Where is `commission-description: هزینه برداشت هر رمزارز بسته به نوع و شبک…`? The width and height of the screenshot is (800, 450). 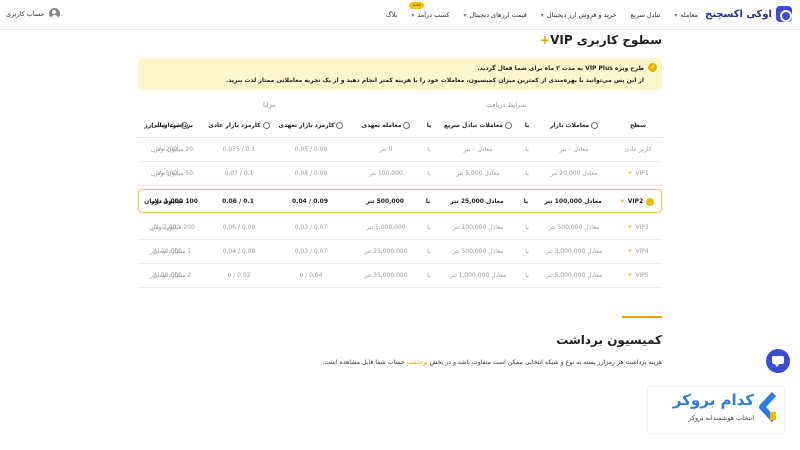
commission-description: هزینه برداشت هر رمزارز بسته به نوع و شبک… is located at coordinates (492, 362).